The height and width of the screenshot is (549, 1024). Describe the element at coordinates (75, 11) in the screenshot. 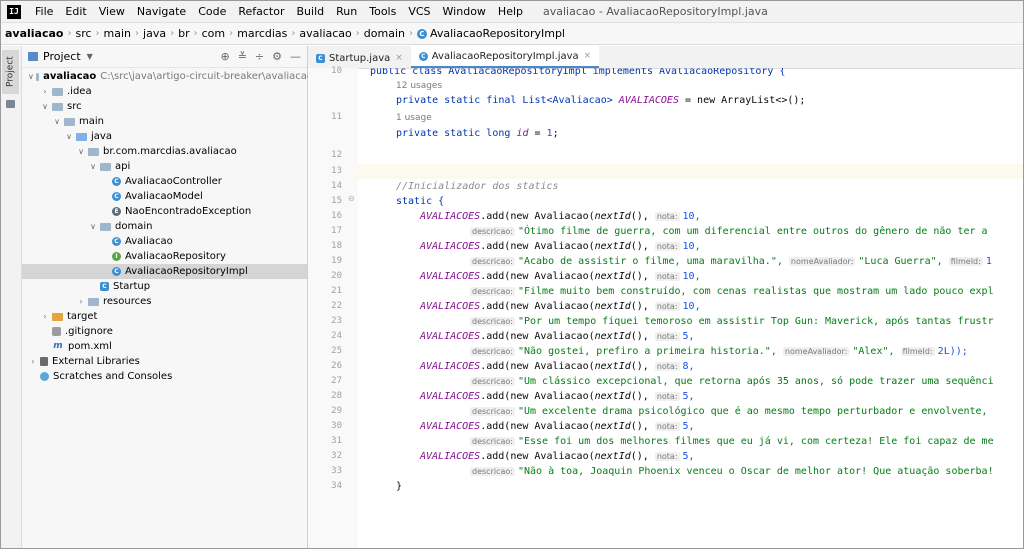

I see `menu-edit: Edit` at that location.